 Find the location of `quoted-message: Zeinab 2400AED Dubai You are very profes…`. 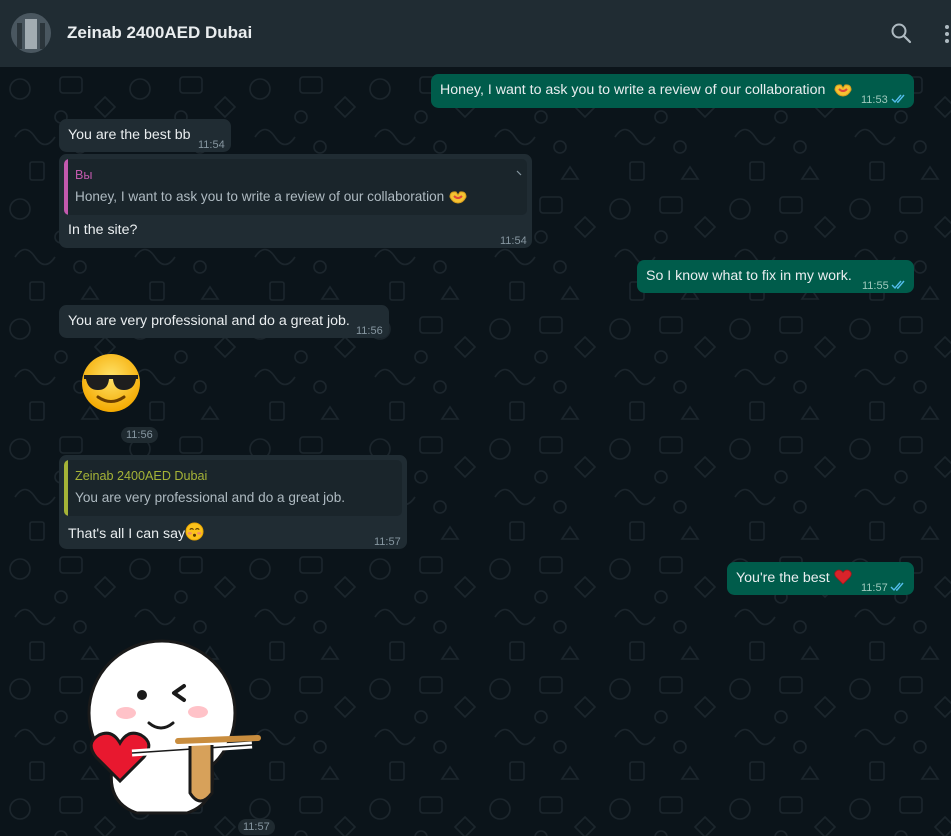

quoted-message: Zeinab 2400AED Dubai You are very profes… is located at coordinates (233, 488).